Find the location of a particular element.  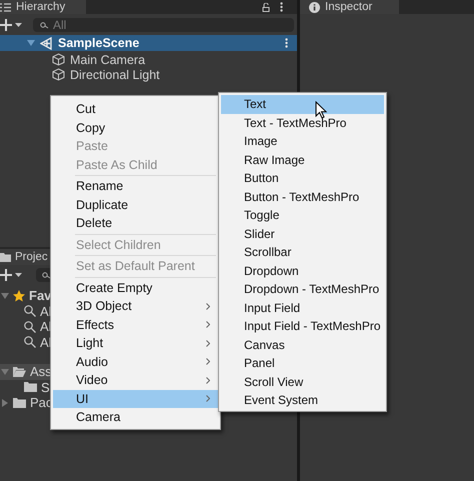

hierarchy-tab: Hierarchy is located at coordinates (43, 7).